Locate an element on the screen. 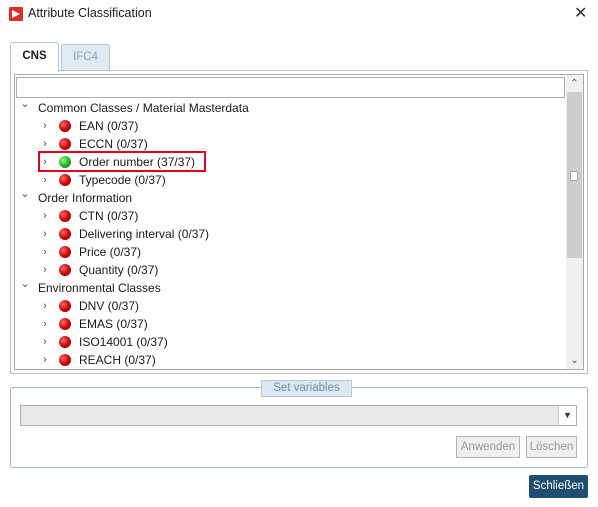 Image resolution: width=598 pixels, height=507 pixels. set-variables-legend: Set variables is located at coordinates (306, 388).